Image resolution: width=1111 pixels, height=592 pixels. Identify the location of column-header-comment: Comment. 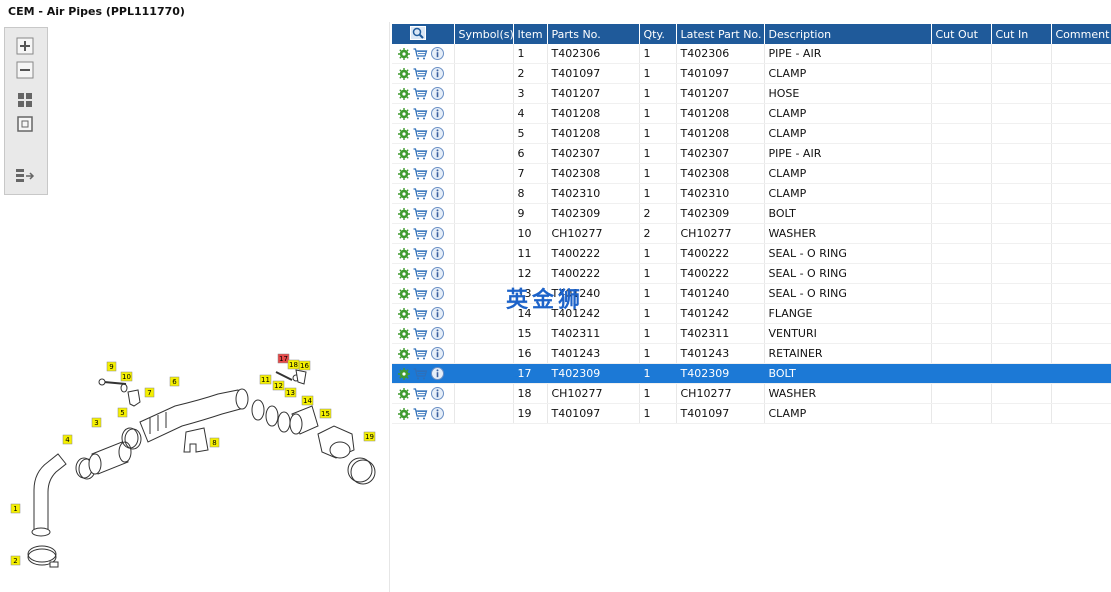
(1081, 34).